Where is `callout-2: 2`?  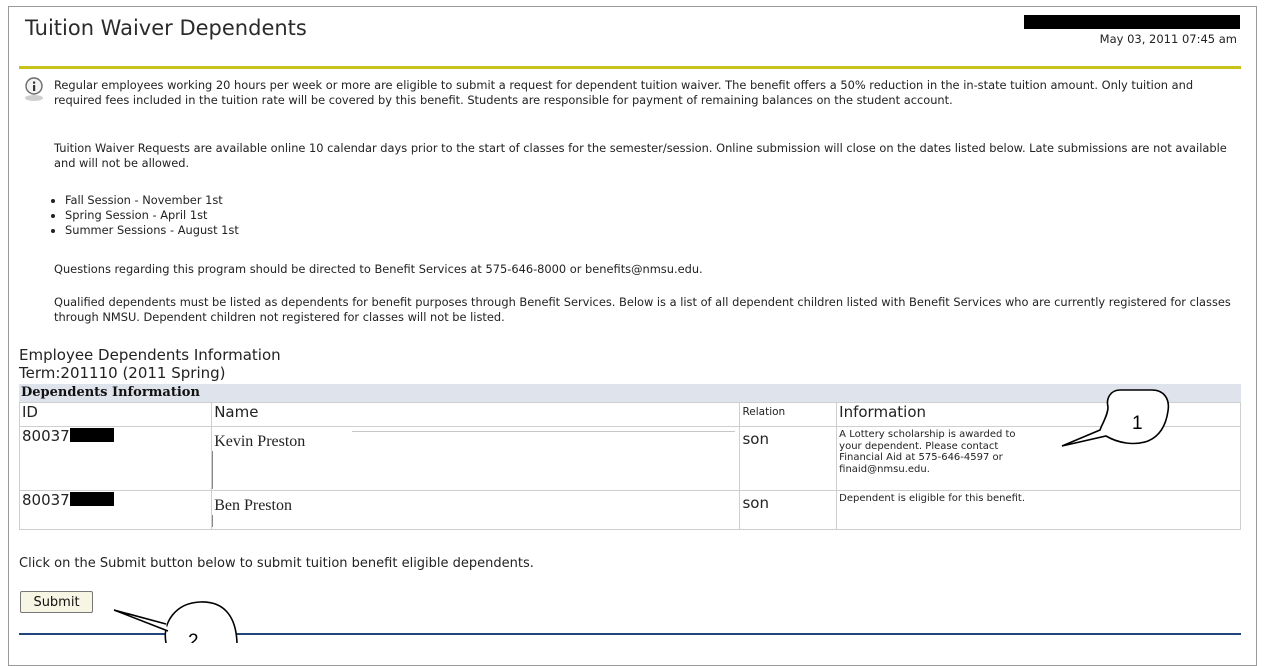 callout-2: 2 is located at coordinates (175, 622).